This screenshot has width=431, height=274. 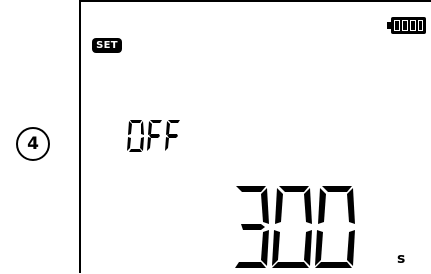 I want to click on step-number-badge: 4, so click(x=33, y=144).